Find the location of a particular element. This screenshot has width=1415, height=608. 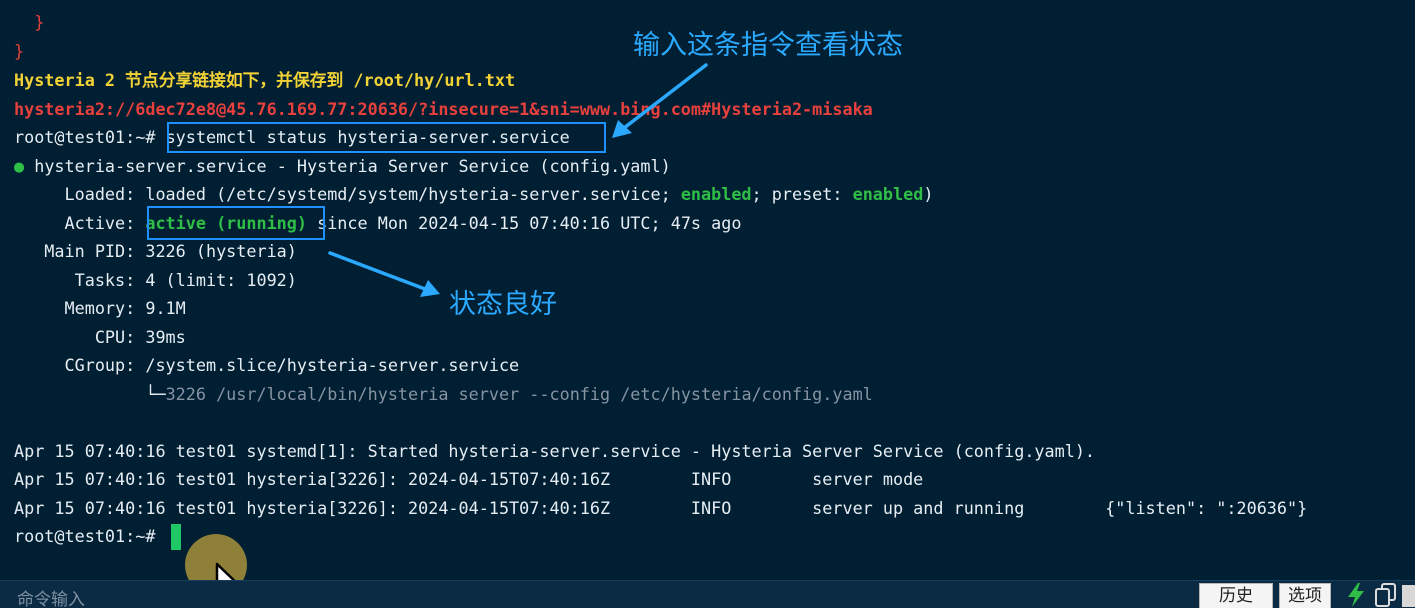

command-input: 命令输入 is located at coordinates (51, 596).